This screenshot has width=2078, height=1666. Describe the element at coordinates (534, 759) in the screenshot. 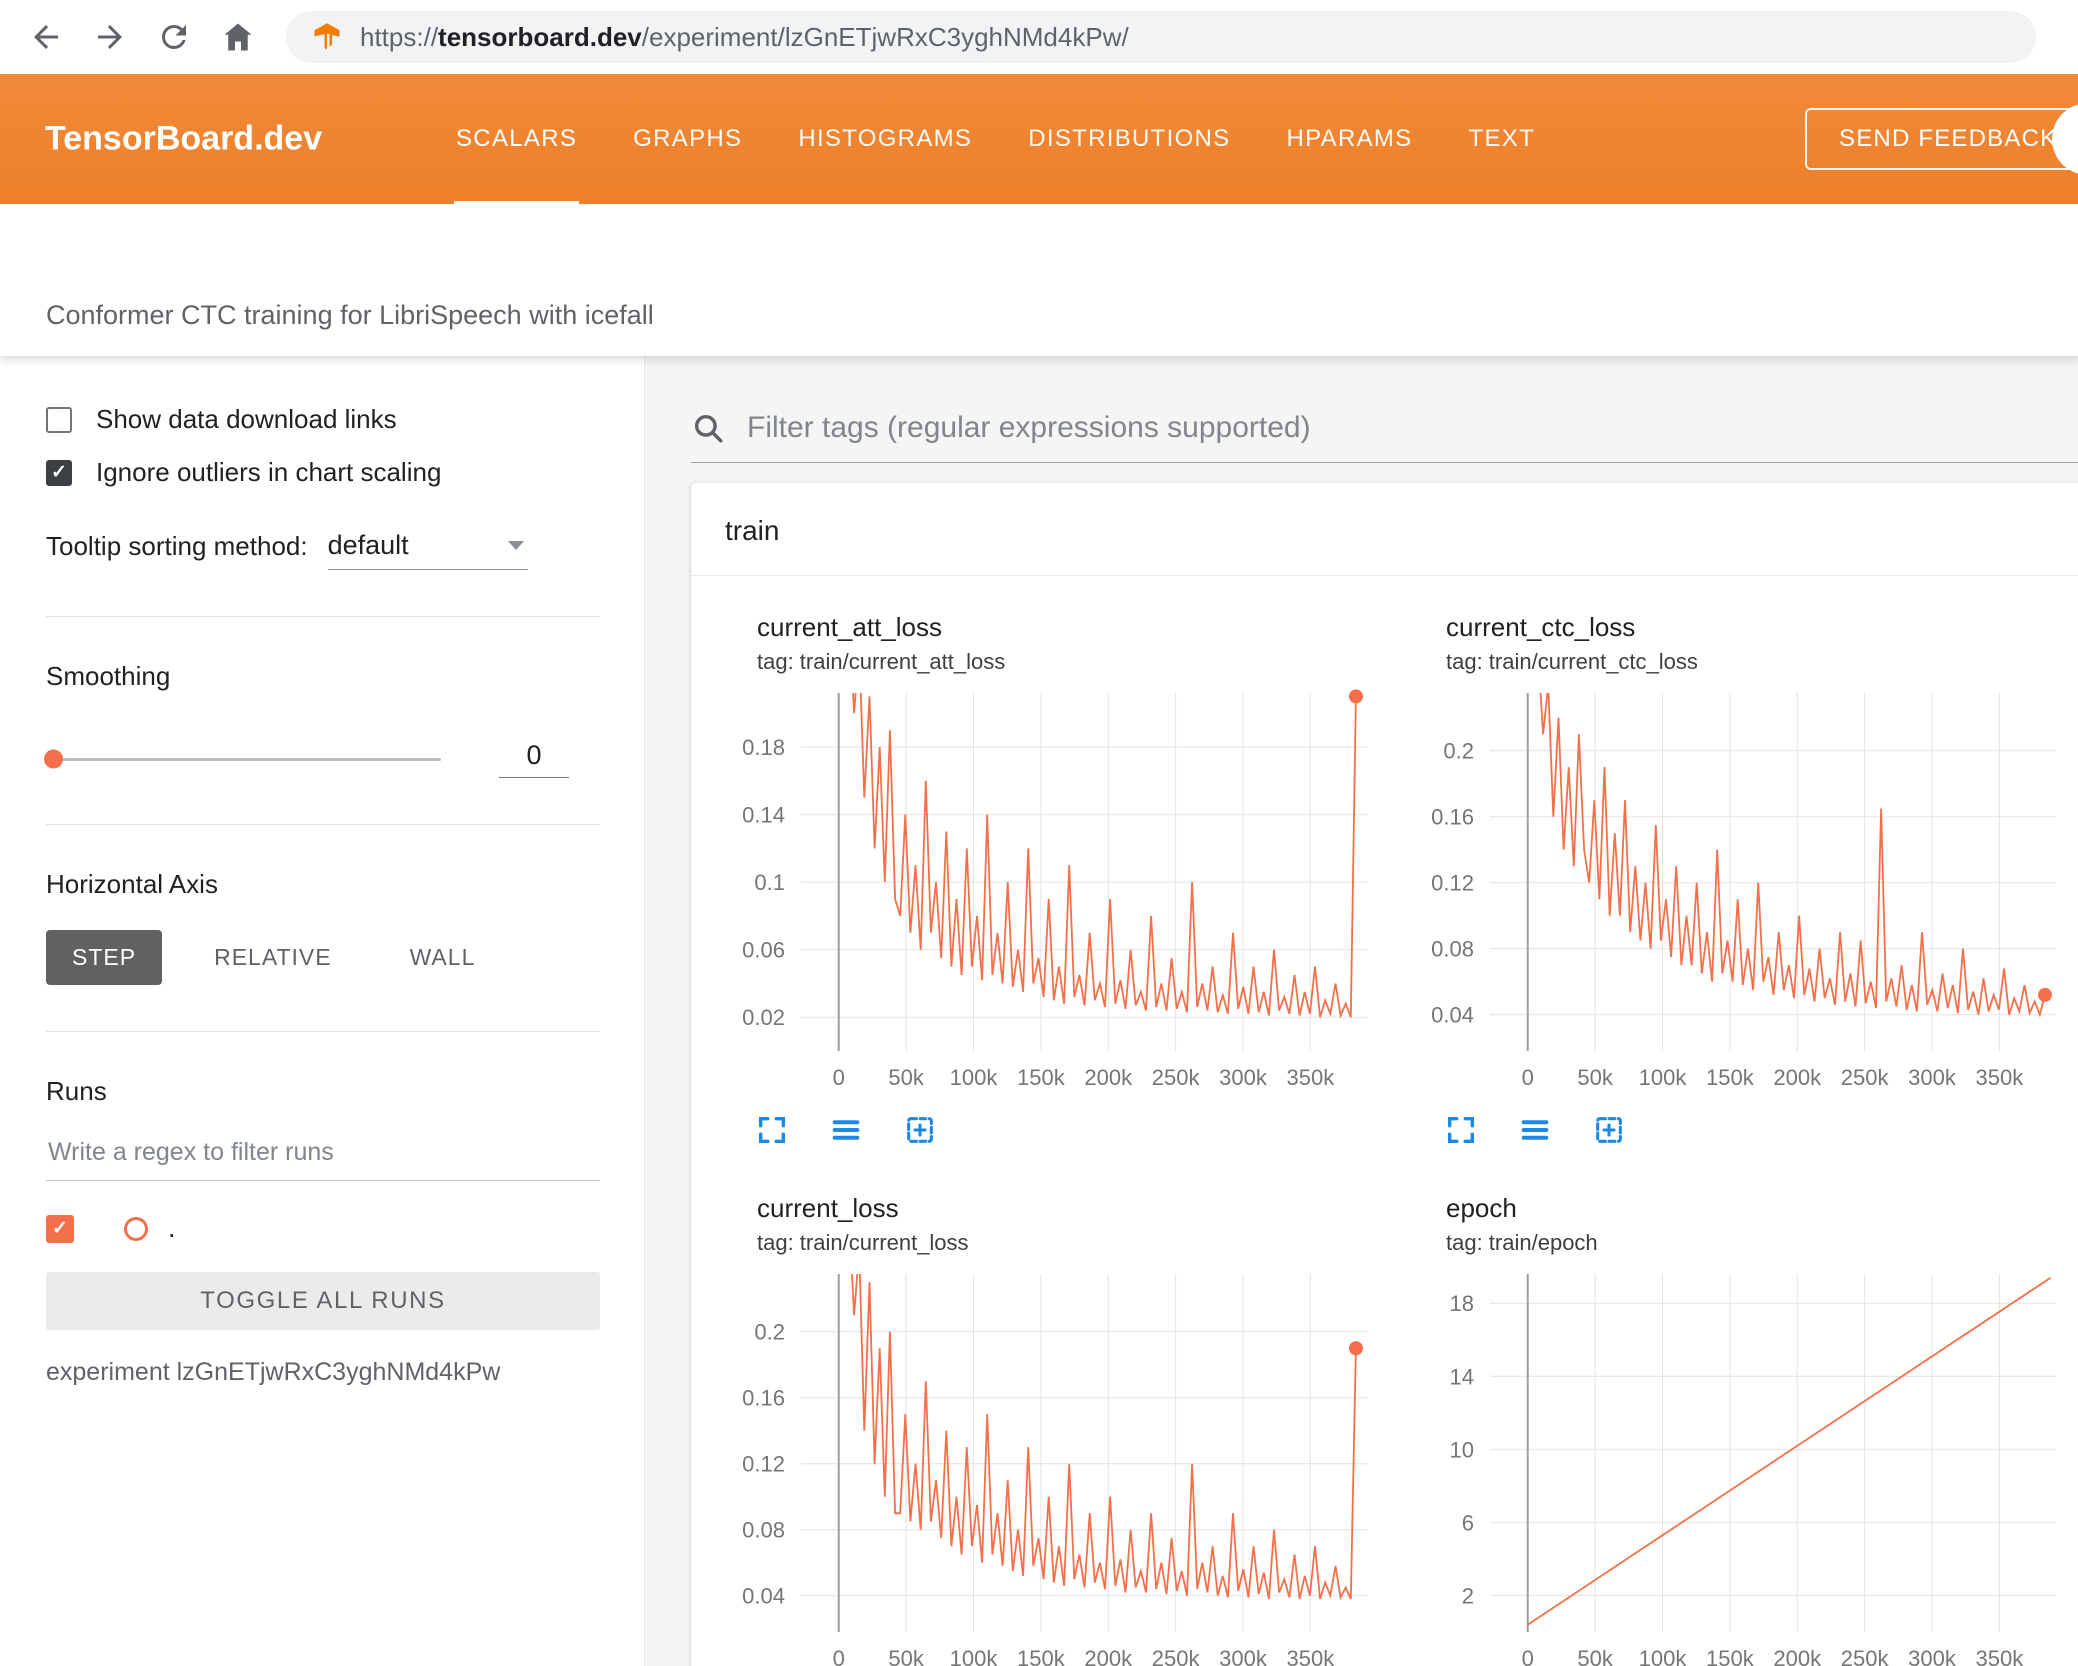

I see `smoothing-value: 0` at that location.